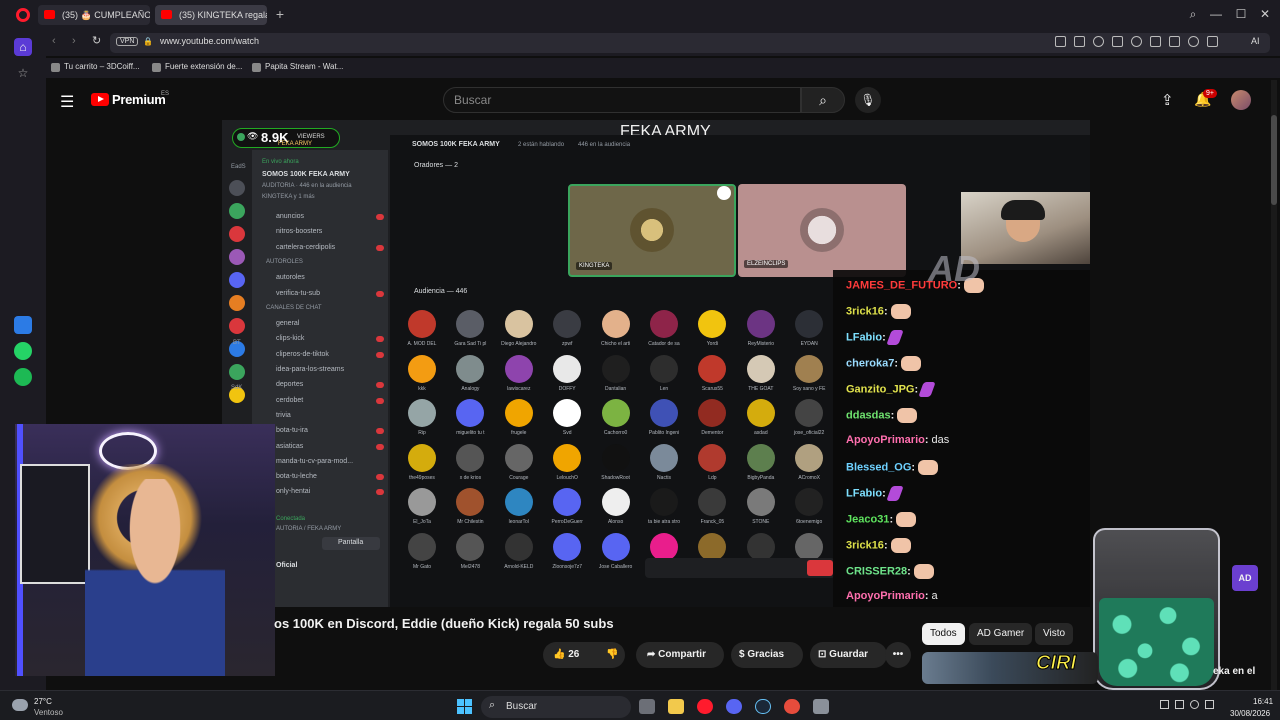 This screenshot has width=1280, height=720. I want to click on channel-item: autoroles, so click(290, 277).